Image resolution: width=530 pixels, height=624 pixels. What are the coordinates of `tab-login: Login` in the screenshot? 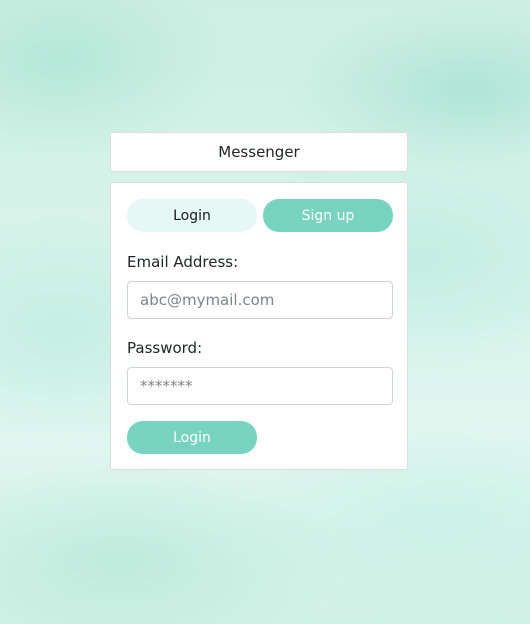 It's located at (192, 215).